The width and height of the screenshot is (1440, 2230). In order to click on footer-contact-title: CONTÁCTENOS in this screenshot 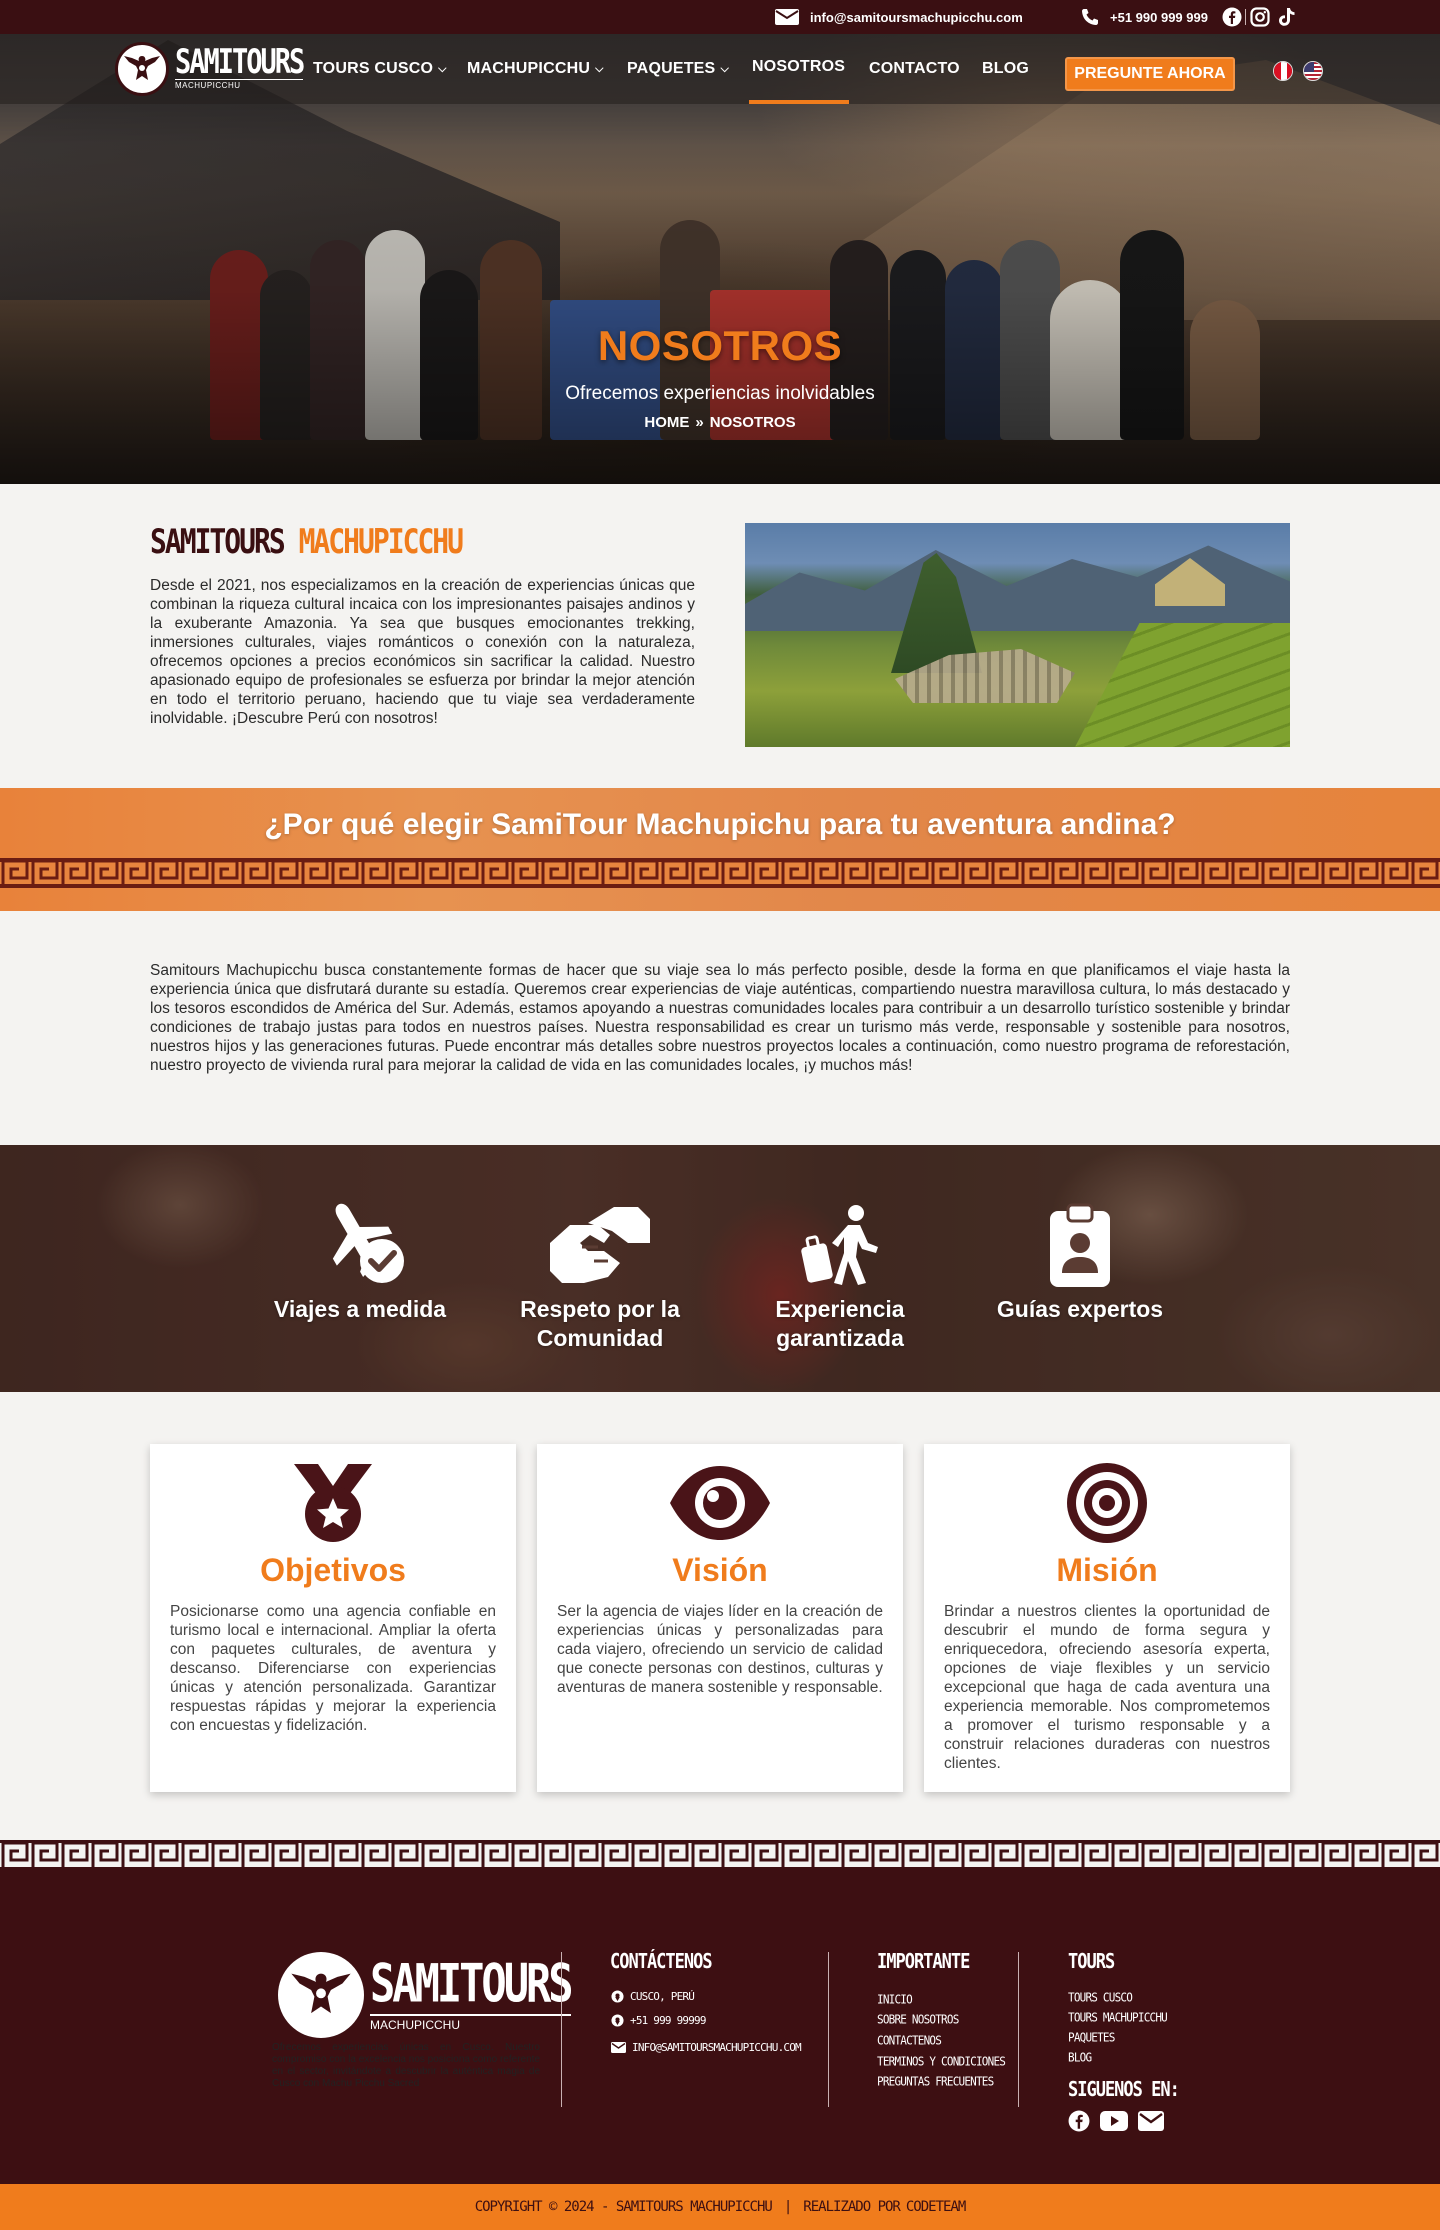, I will do `click(661, 1962)`.